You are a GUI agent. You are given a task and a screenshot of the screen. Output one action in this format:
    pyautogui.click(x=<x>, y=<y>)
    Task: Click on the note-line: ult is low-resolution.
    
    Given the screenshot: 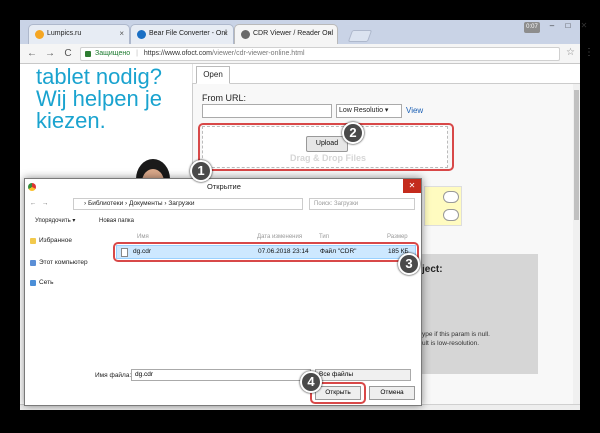 What is the action you would take?
    pyautogui.click(x=451, y=343)
    